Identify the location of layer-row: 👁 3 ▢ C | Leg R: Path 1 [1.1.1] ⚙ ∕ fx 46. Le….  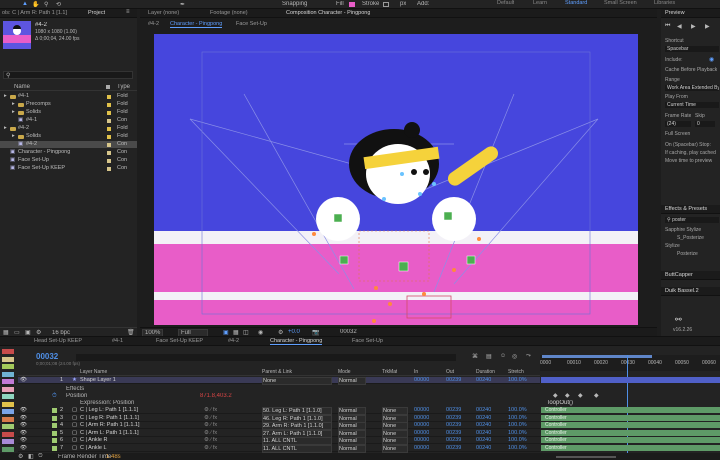
(279, 418).